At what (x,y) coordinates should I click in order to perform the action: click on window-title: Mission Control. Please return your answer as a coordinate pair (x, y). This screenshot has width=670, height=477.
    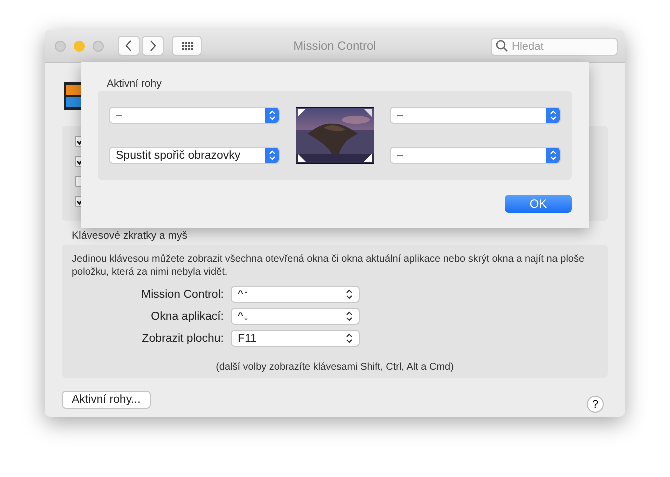
    Looking at the image, I should click on (335, 46).